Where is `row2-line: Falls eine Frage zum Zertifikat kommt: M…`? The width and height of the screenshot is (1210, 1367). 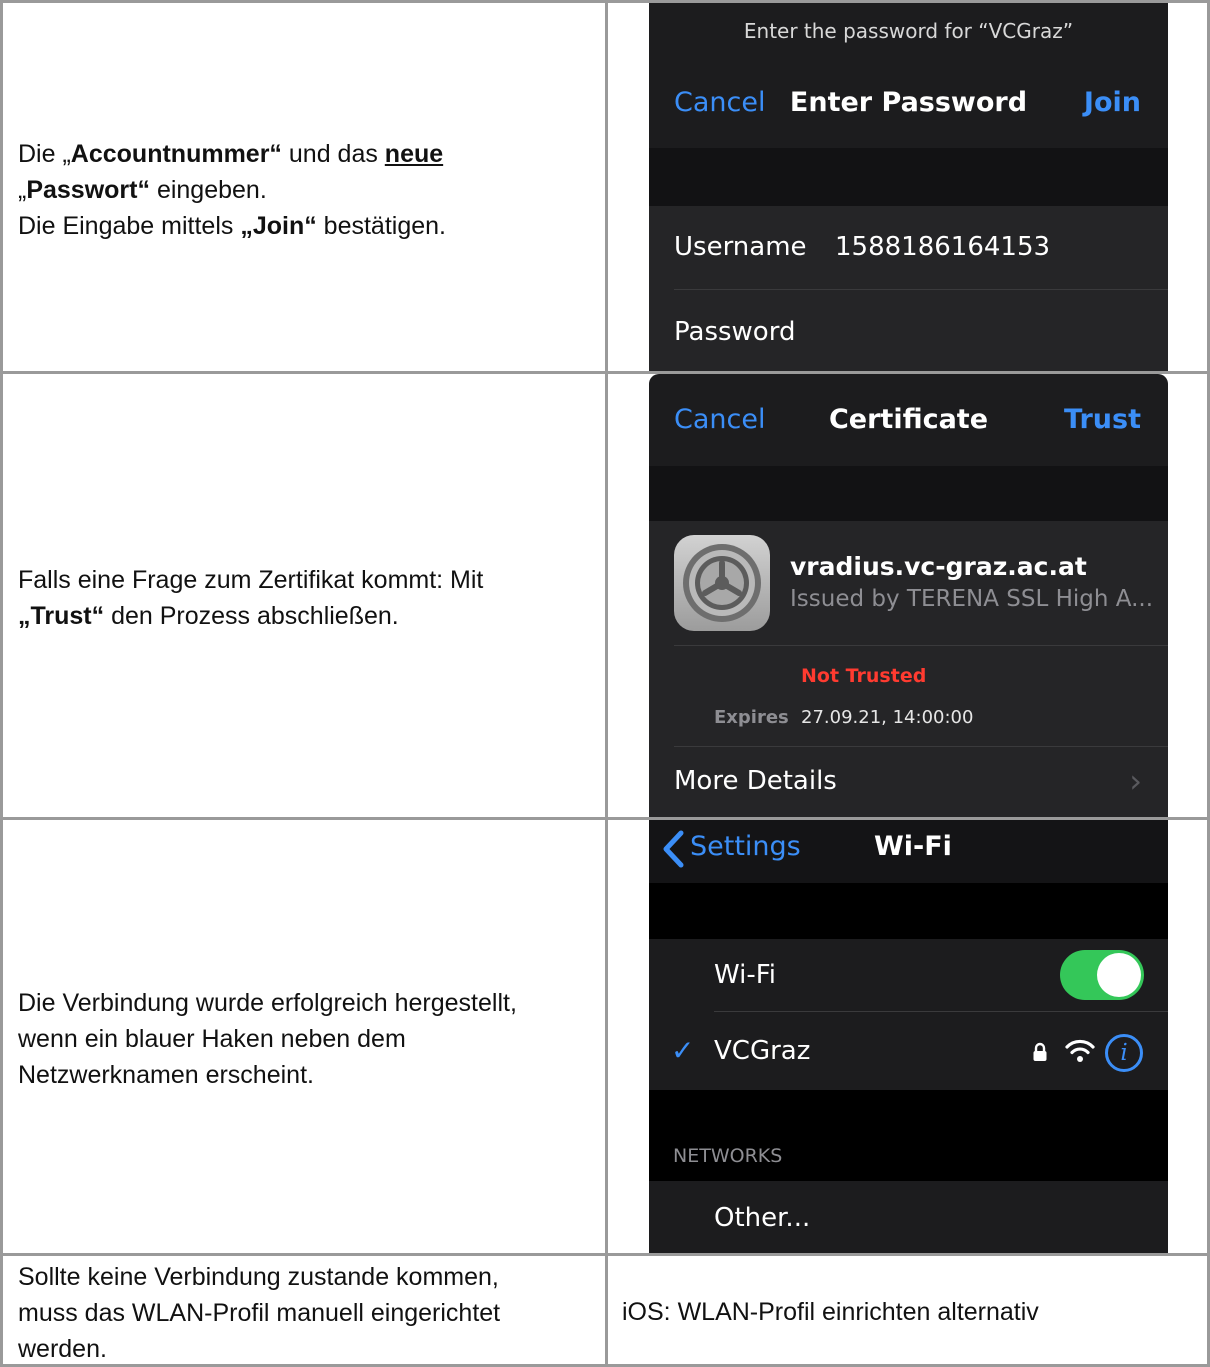
row2-line: Falls eine Frage zum Zertifikat kommt: M… is located at coordinates (251, 580).